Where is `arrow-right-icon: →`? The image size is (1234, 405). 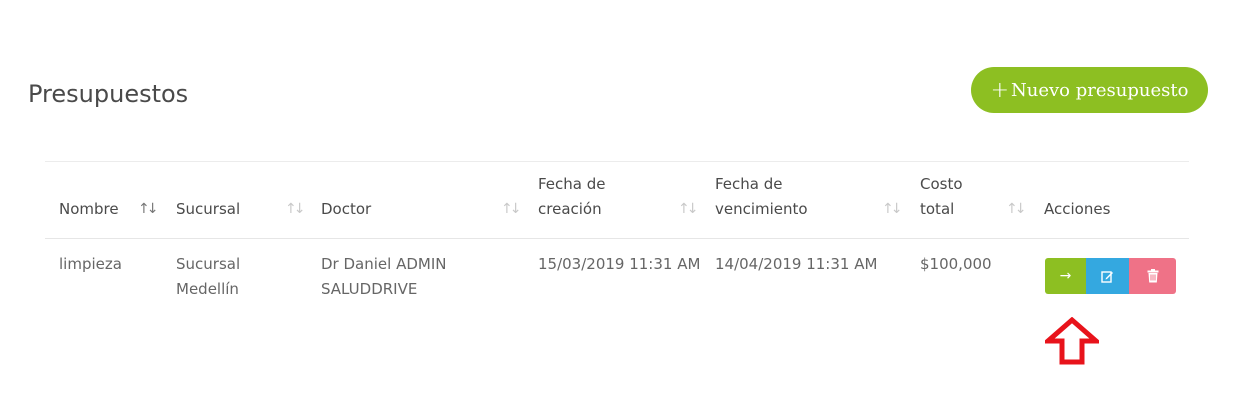 arrow-right-icon: → is located at coordinates (1065, 276).